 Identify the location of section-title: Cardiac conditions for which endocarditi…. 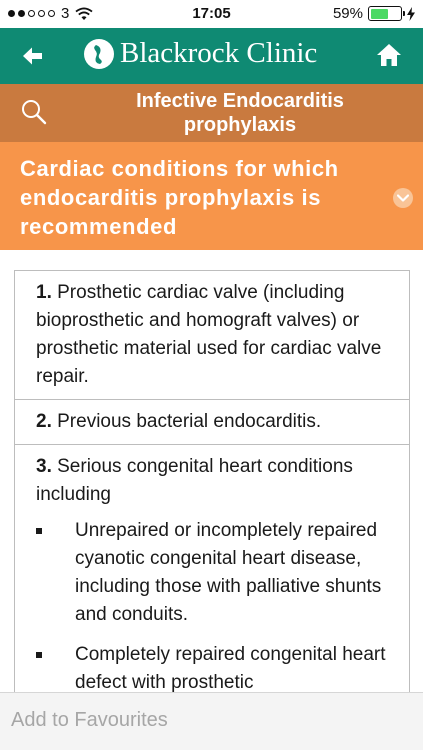
(179, 197).